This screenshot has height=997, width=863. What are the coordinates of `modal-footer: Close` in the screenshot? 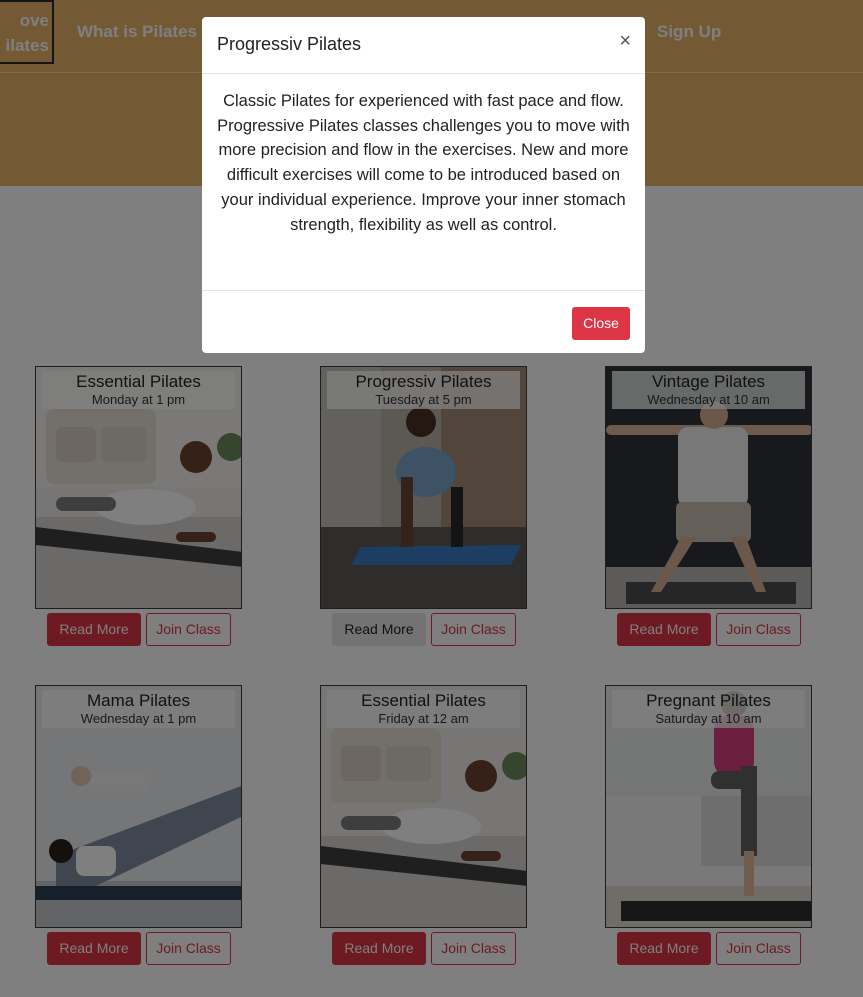 It's located at (423, 322).